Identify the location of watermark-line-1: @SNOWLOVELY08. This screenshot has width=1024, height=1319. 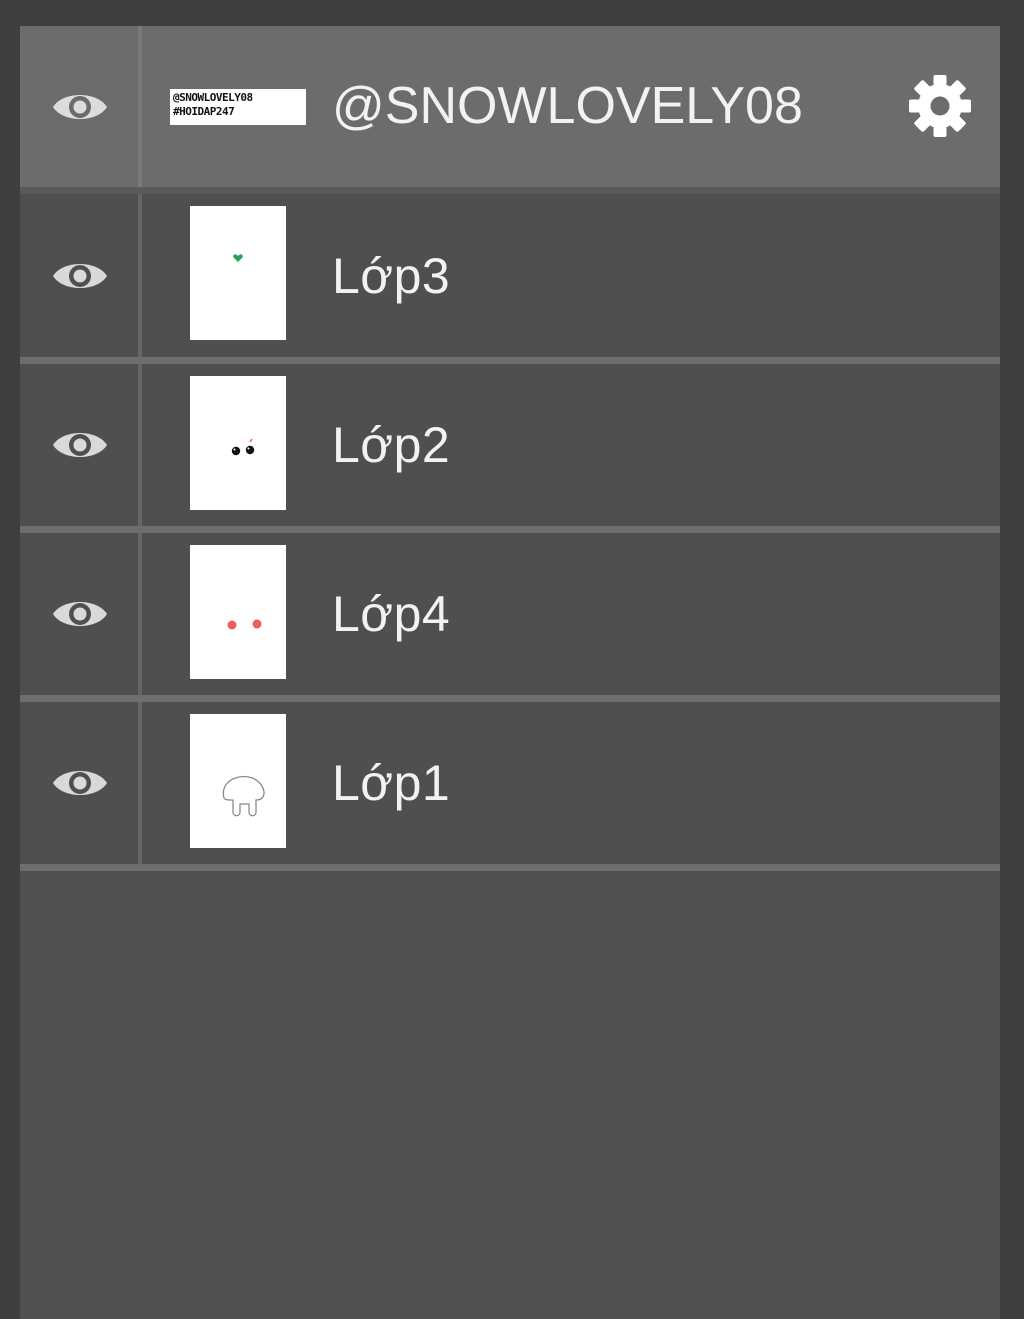
(213, 97).